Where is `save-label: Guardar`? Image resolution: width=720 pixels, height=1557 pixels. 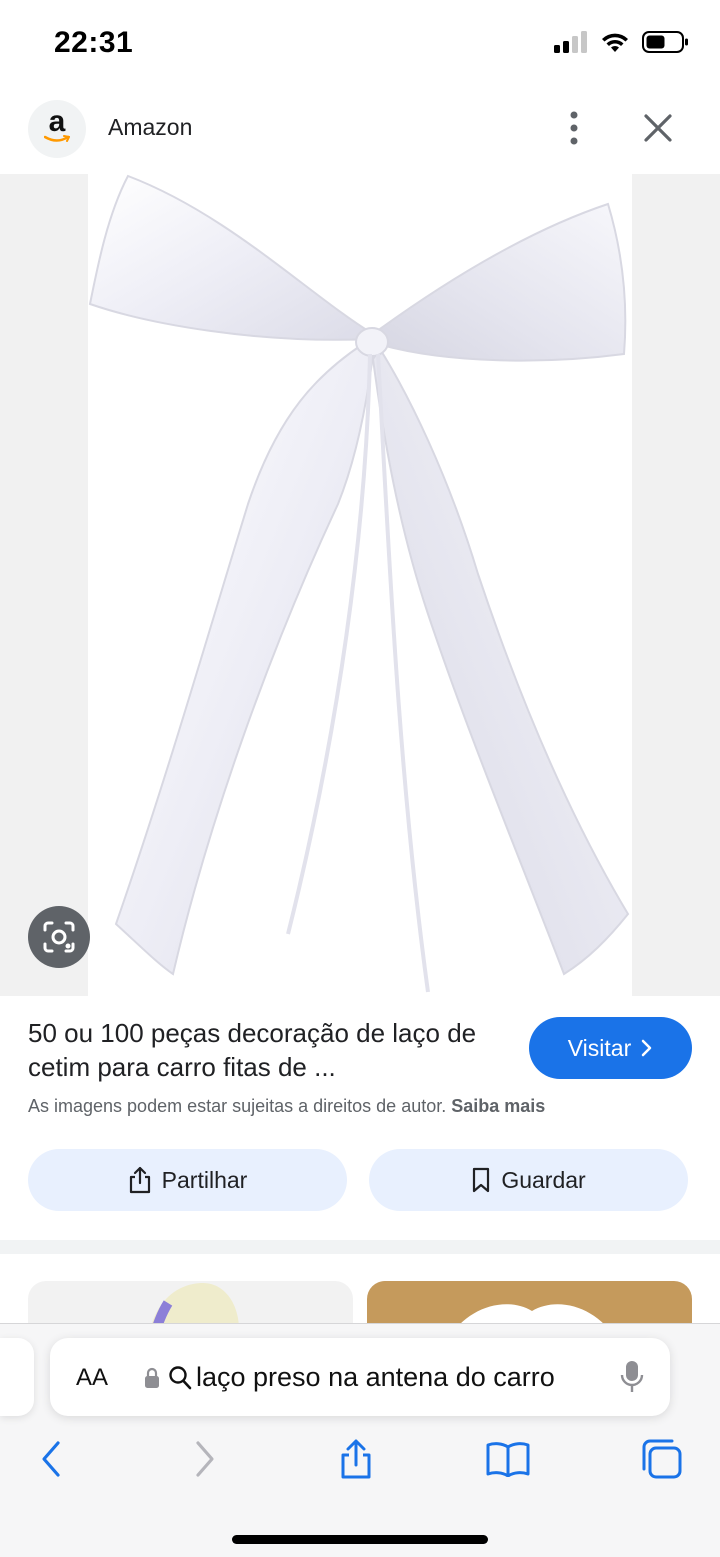
save-label: Guardar is located at coordinates (543, 1179).